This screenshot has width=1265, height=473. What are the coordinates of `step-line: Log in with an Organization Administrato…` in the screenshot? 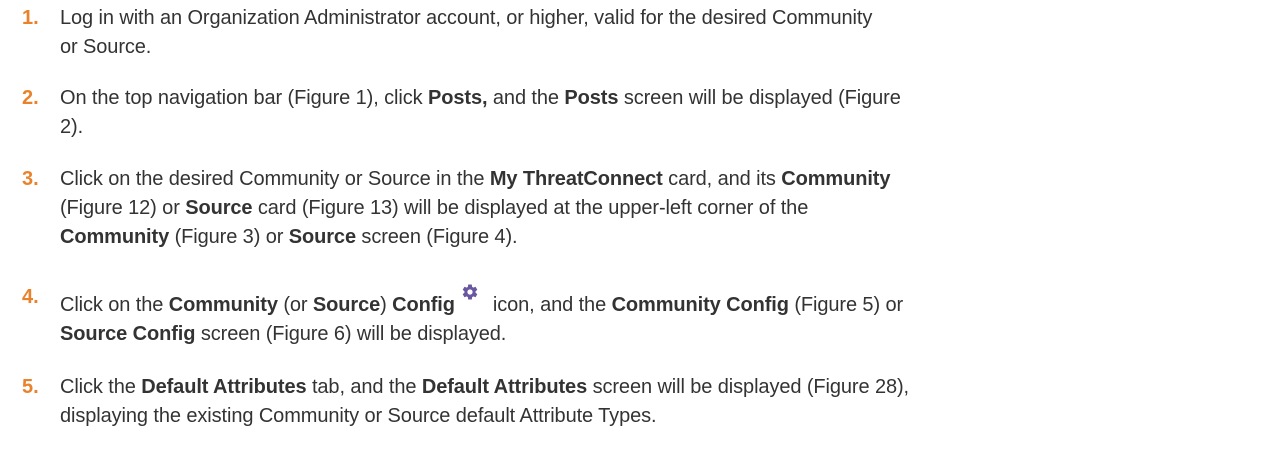 It's located at (466, 18).